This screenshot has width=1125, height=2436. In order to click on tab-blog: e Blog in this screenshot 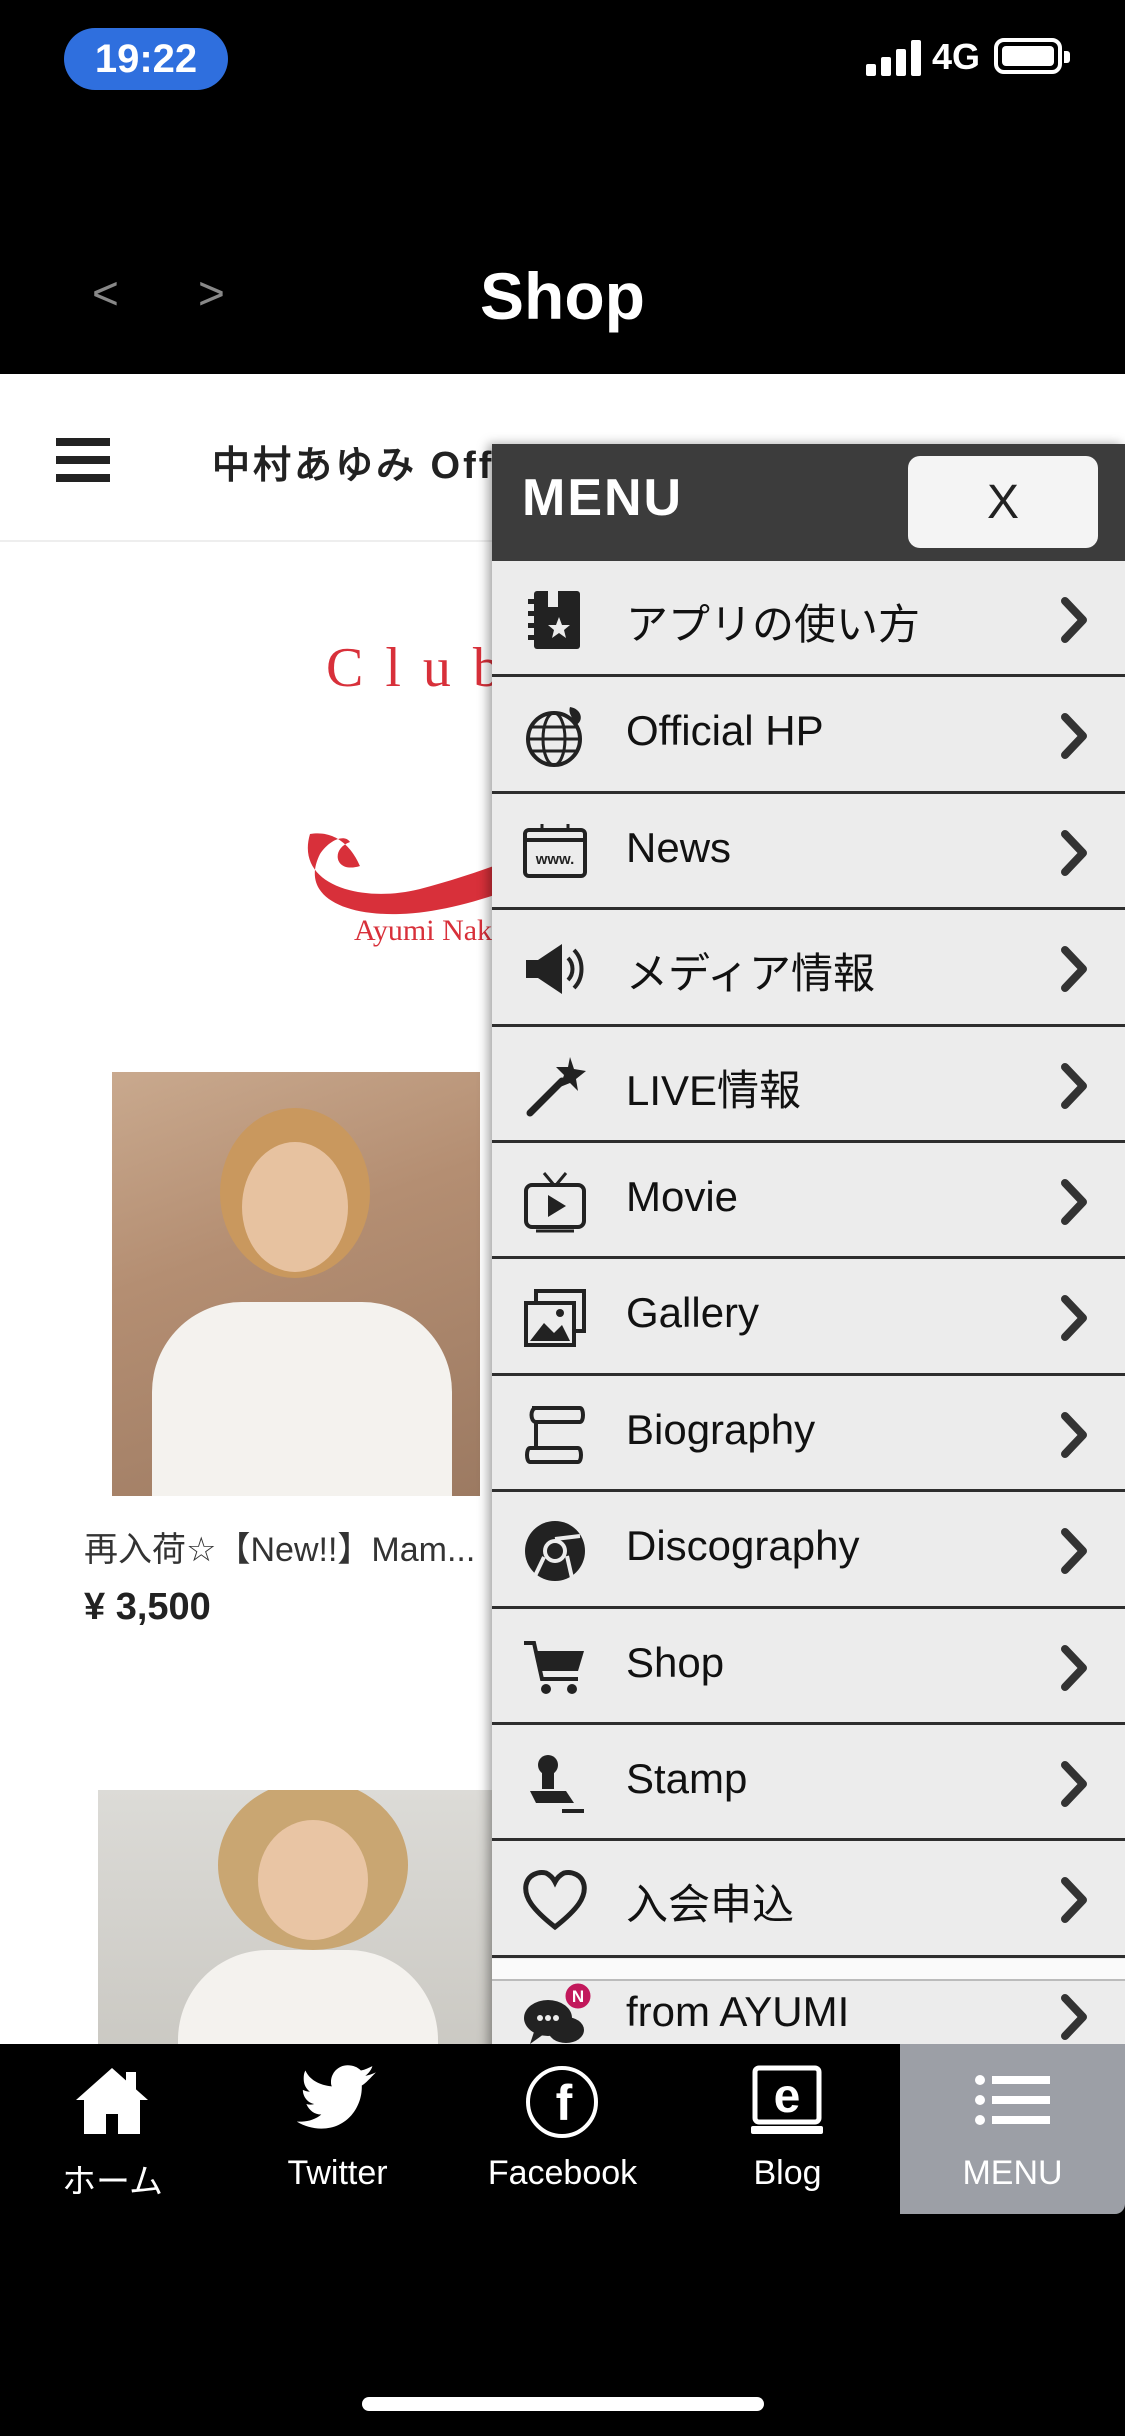, I will do `click(787, 2129)`.